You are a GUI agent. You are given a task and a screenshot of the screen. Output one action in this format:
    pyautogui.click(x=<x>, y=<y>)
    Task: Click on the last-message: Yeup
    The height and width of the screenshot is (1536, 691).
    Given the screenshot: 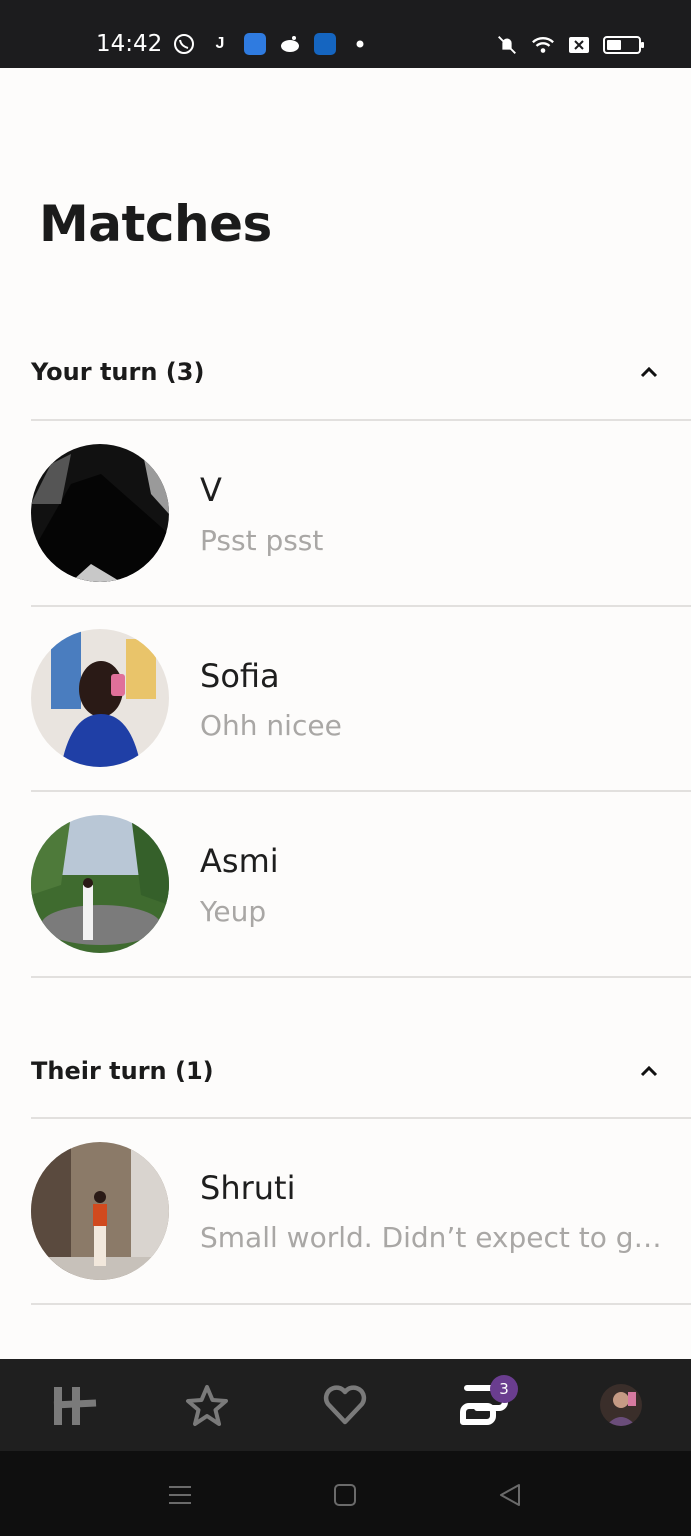 What is the action you would take?
    pyautogui.click(x=233, y=911)
    